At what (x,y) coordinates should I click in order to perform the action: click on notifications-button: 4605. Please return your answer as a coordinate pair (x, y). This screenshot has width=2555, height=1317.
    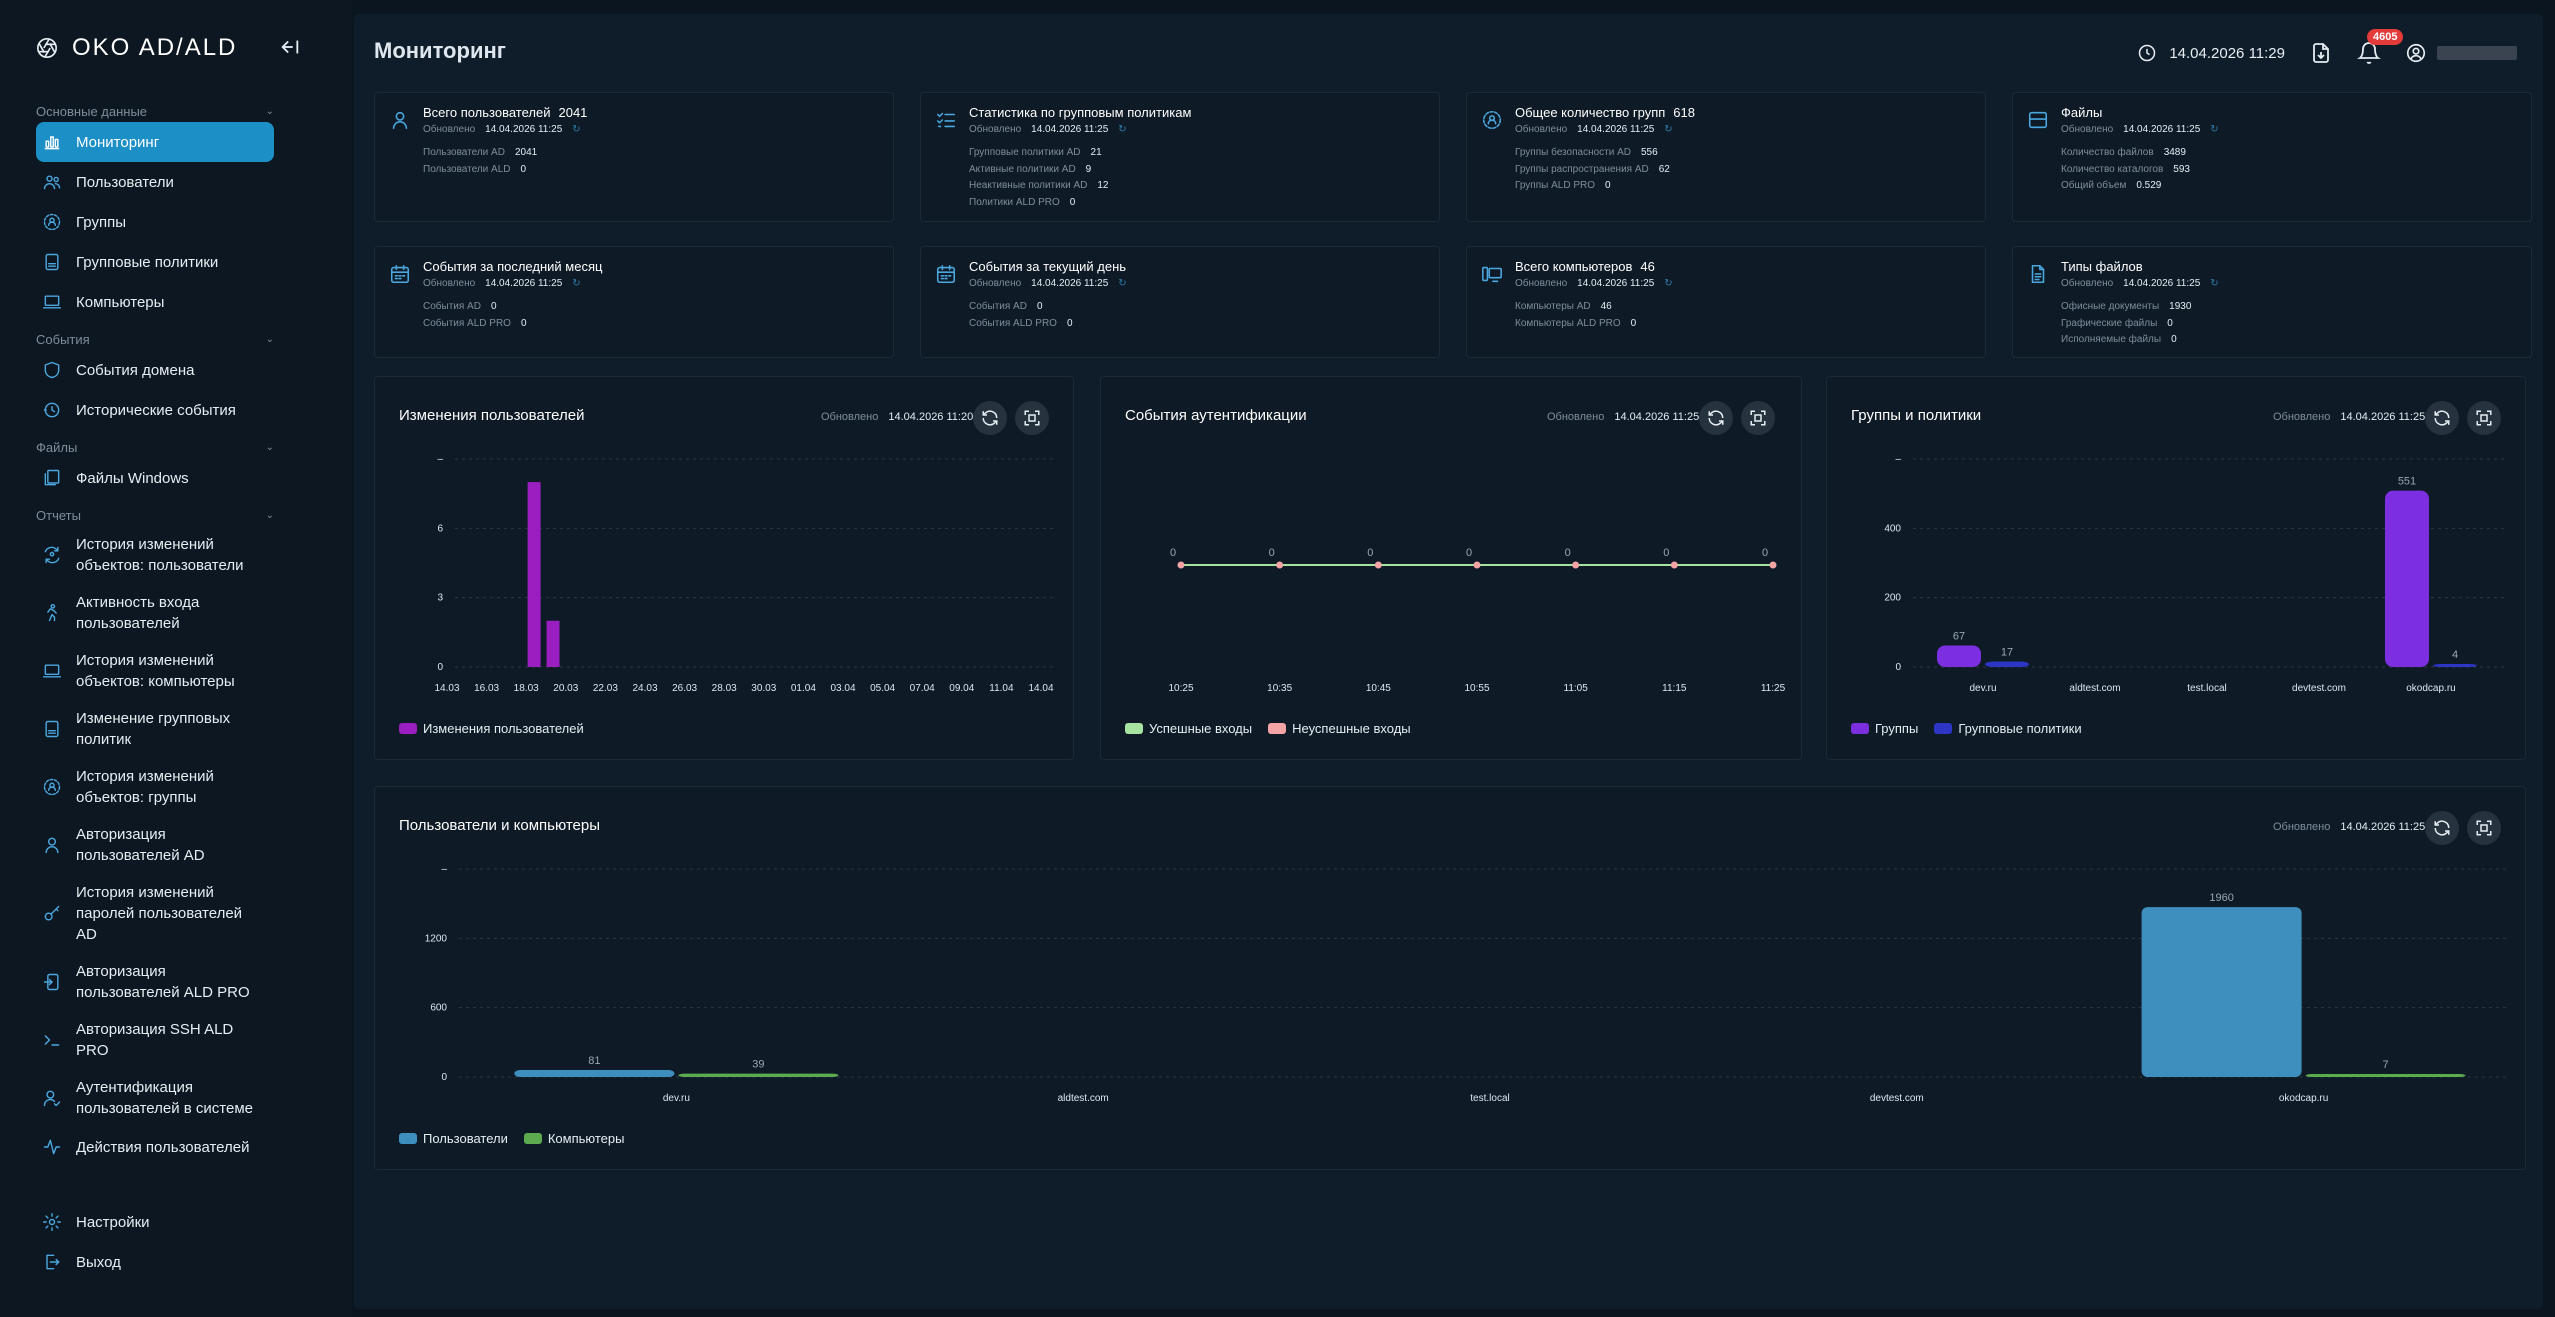
    Looking at the image, I should click on (2380, 47).